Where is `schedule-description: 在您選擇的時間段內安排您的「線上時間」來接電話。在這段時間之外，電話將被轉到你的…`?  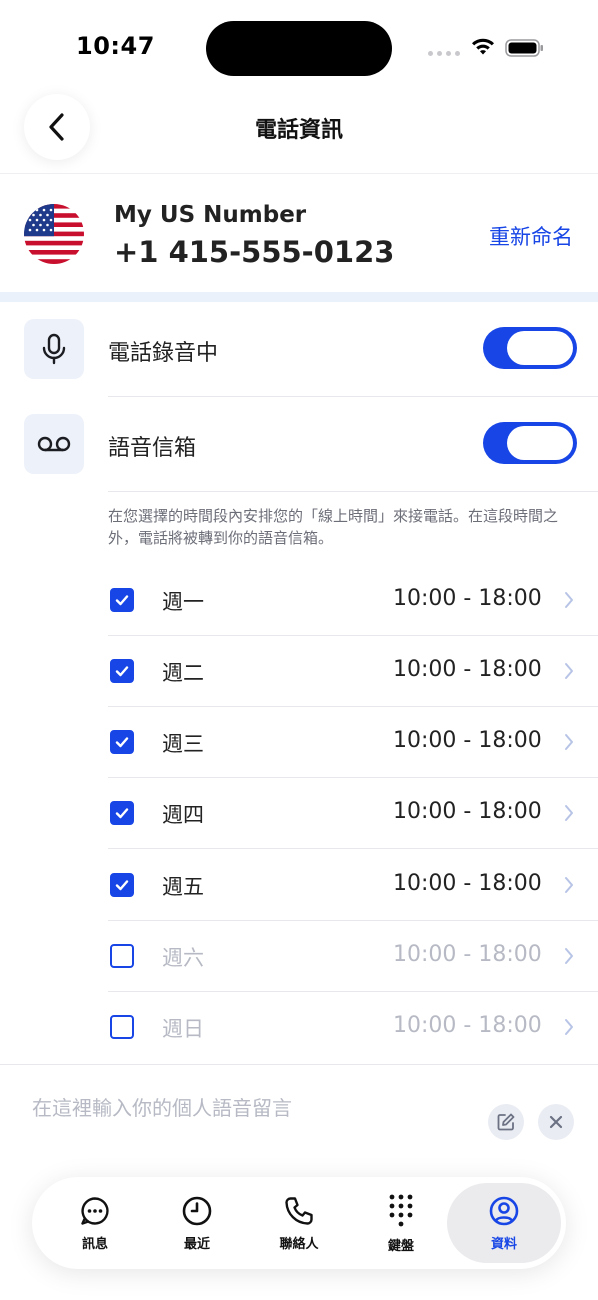 schedule-description: 在您選擇的時間段內安排您的「線上時間」來接電話。在這段時間之外，電話將被轉到你的… is located at coordinates (333, 527).